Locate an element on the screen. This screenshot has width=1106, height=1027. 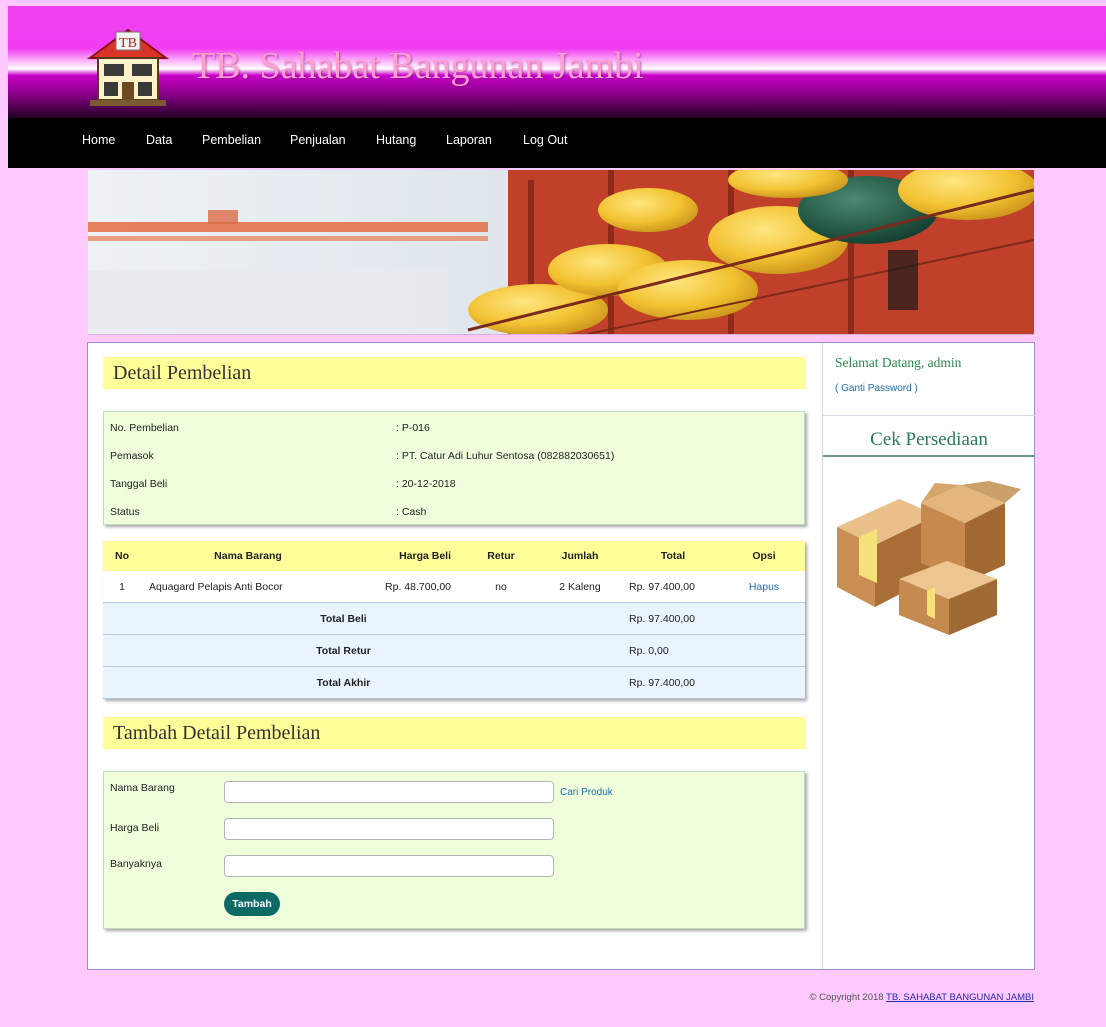
col-header-opsi: Opsi is located at coordinates (764, 556).